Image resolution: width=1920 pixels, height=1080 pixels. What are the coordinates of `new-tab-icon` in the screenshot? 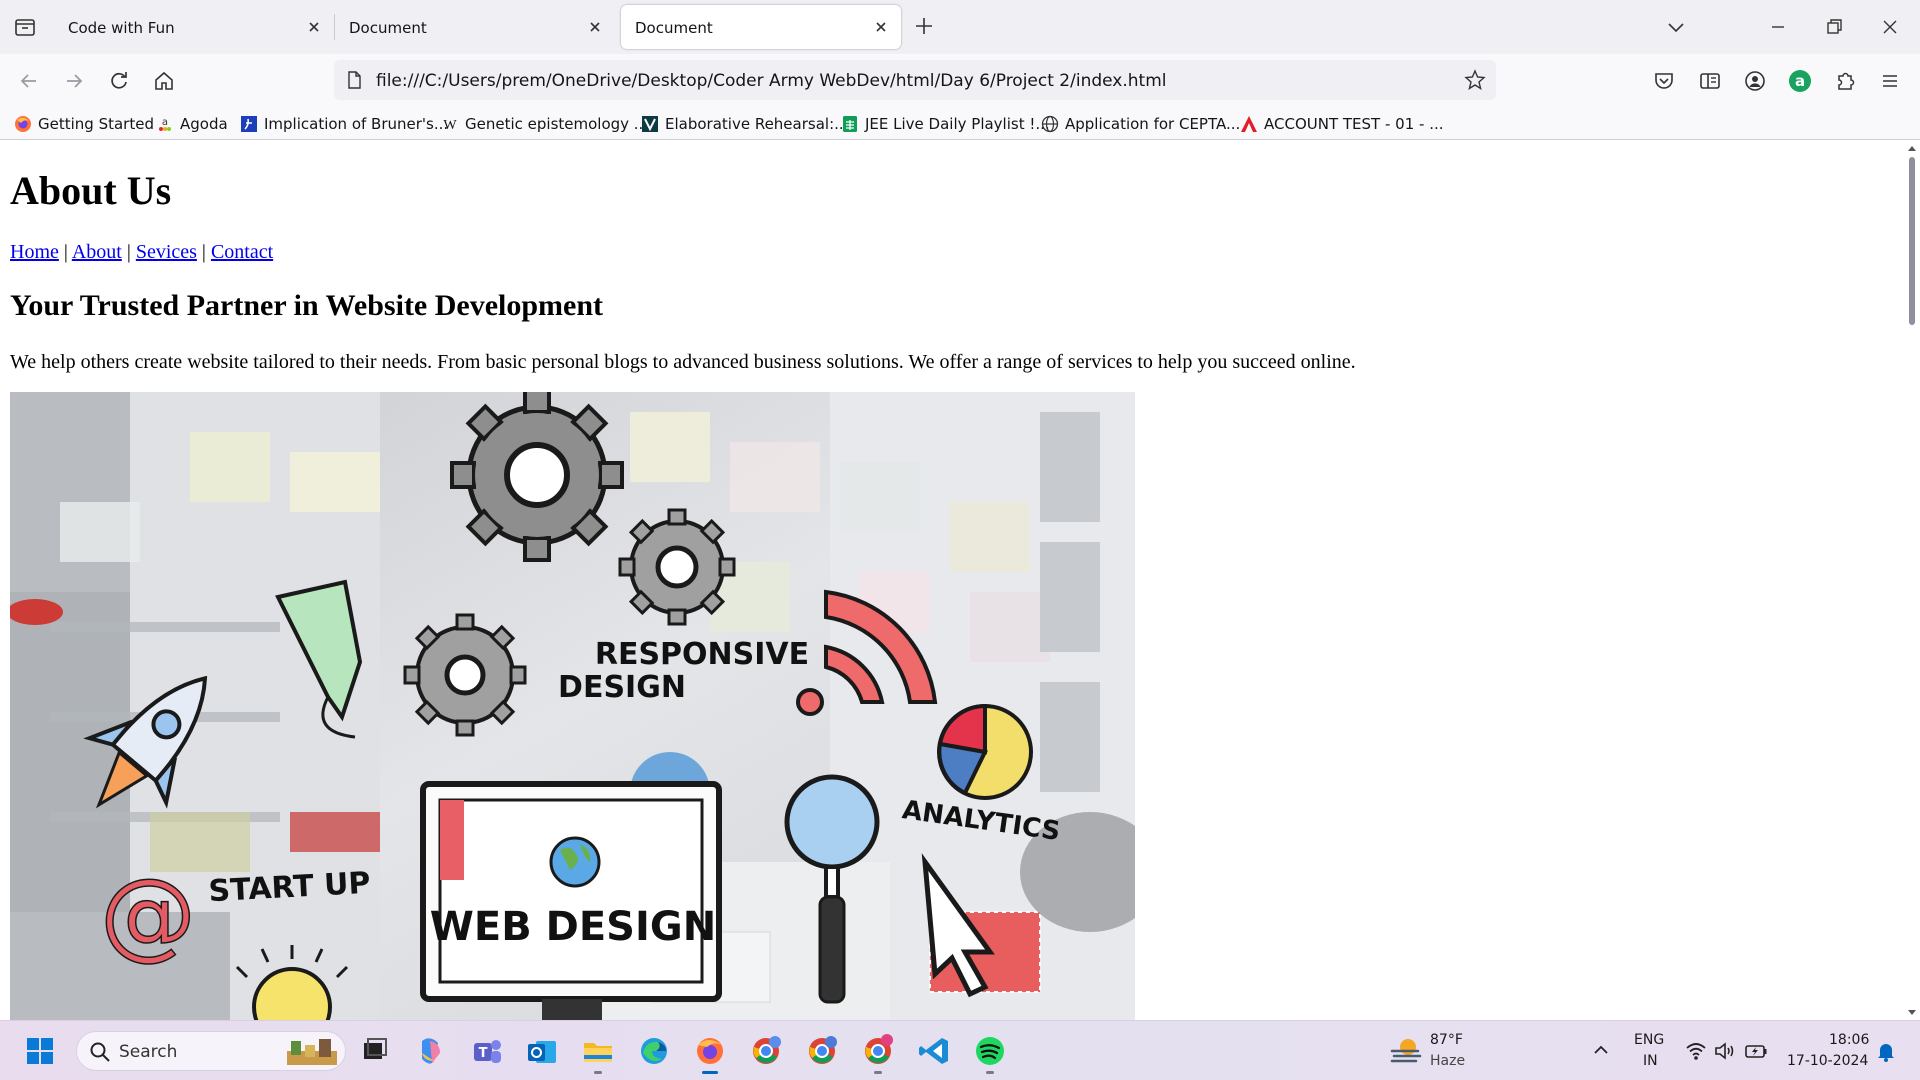 It's located at (924, 26).